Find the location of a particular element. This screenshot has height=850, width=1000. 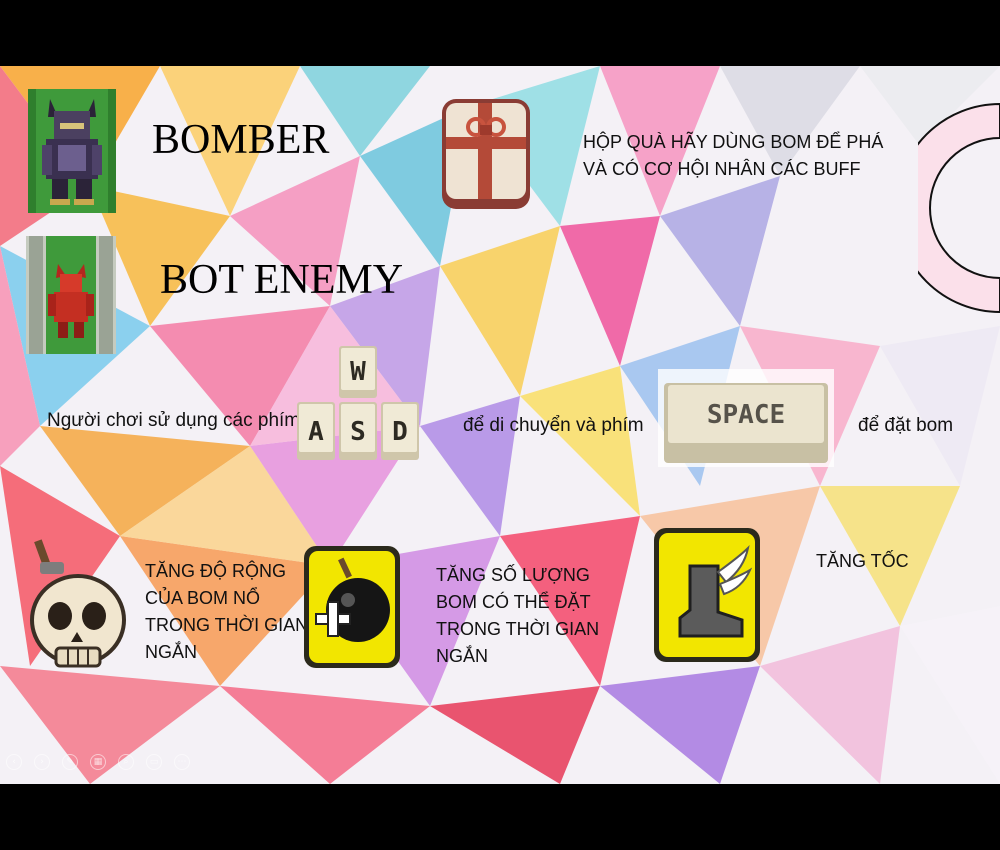

buff-speed-label: TĂNG TỐC is located at coordinates (862, 561).